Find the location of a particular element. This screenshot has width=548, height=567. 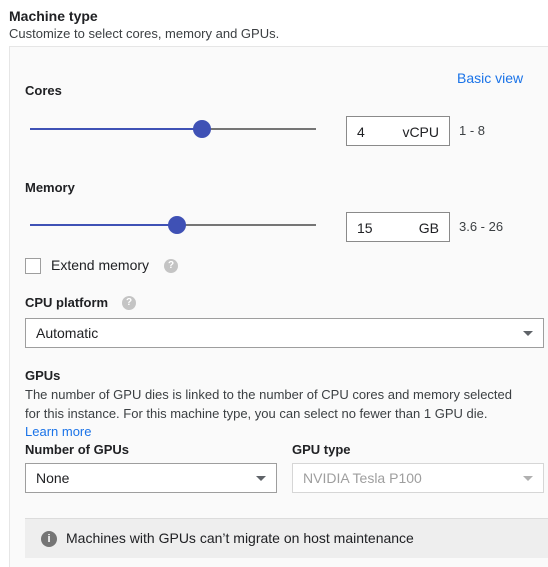

memory-slider-thumb is located at coordinates (177, 225).